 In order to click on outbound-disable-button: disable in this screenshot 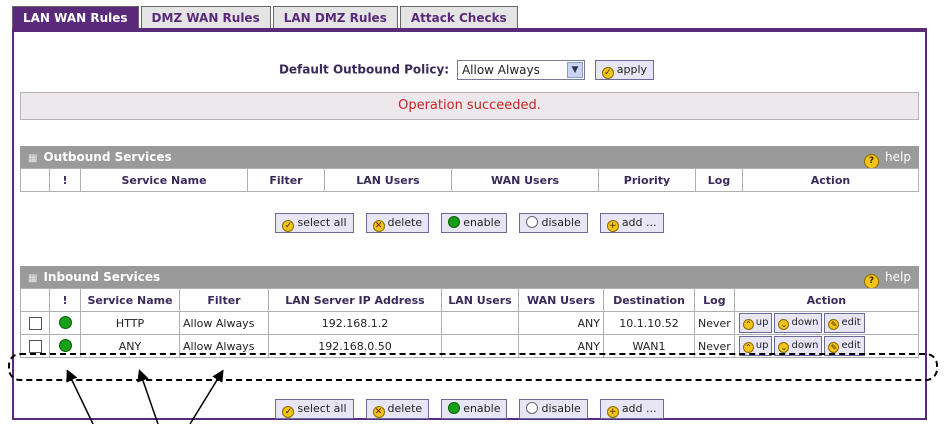, I will do `click(553, 223)`.